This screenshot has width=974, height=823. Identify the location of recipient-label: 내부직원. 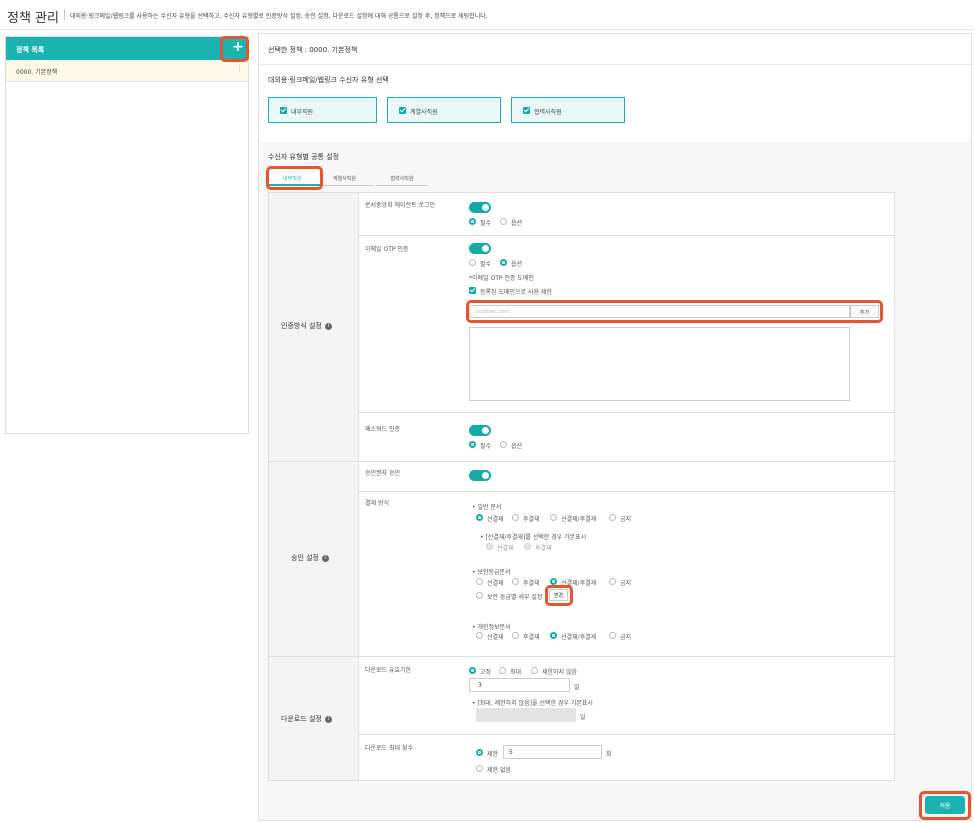
(302, 112).